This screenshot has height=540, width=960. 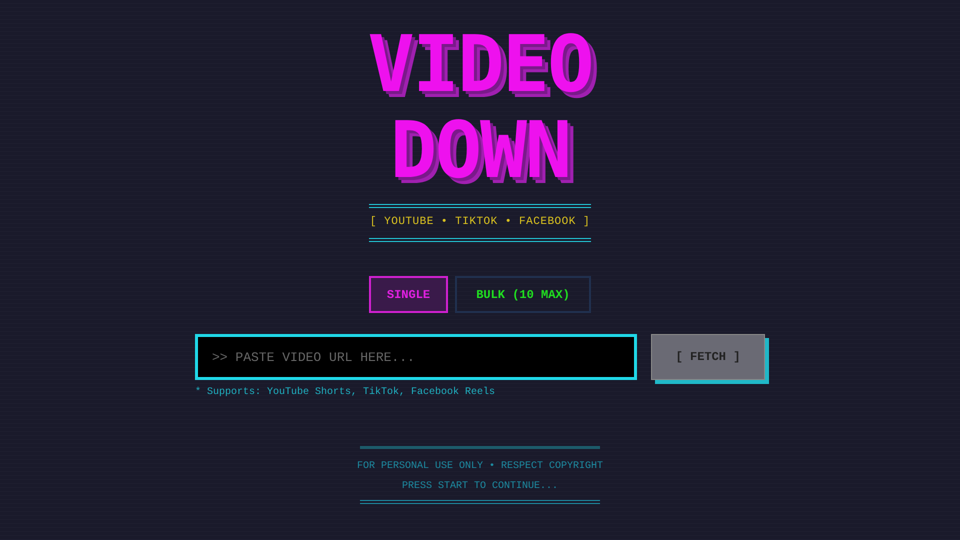 I want to click on logo-title: DOWN, so click(x=480, y=151).